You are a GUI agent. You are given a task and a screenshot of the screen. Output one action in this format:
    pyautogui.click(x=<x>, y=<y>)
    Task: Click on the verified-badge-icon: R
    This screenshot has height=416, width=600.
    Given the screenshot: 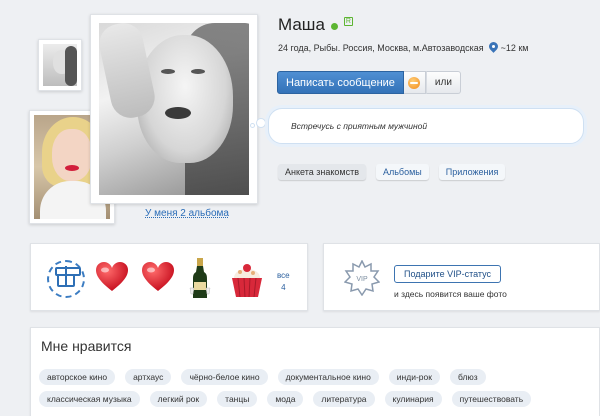 What is the action you would take?
    pyautogui.click(x=348, y=21)
    